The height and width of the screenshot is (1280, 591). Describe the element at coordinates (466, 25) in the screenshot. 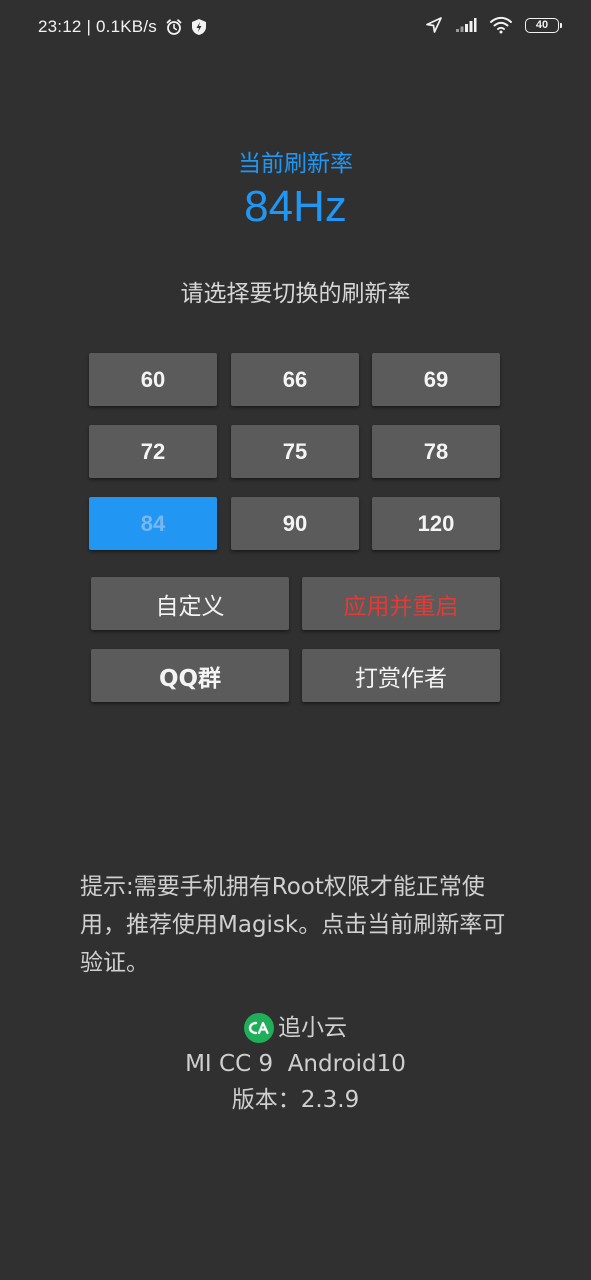

I see `signal-icon` at that location.